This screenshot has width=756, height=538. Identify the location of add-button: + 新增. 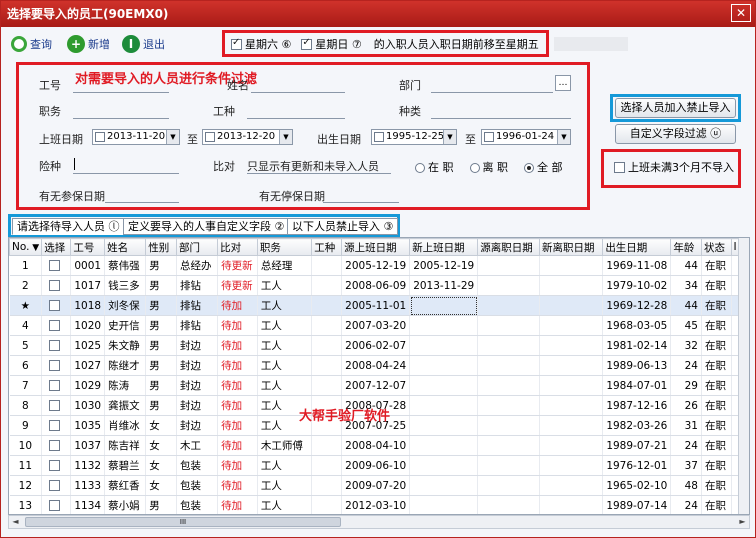
(88, 44).